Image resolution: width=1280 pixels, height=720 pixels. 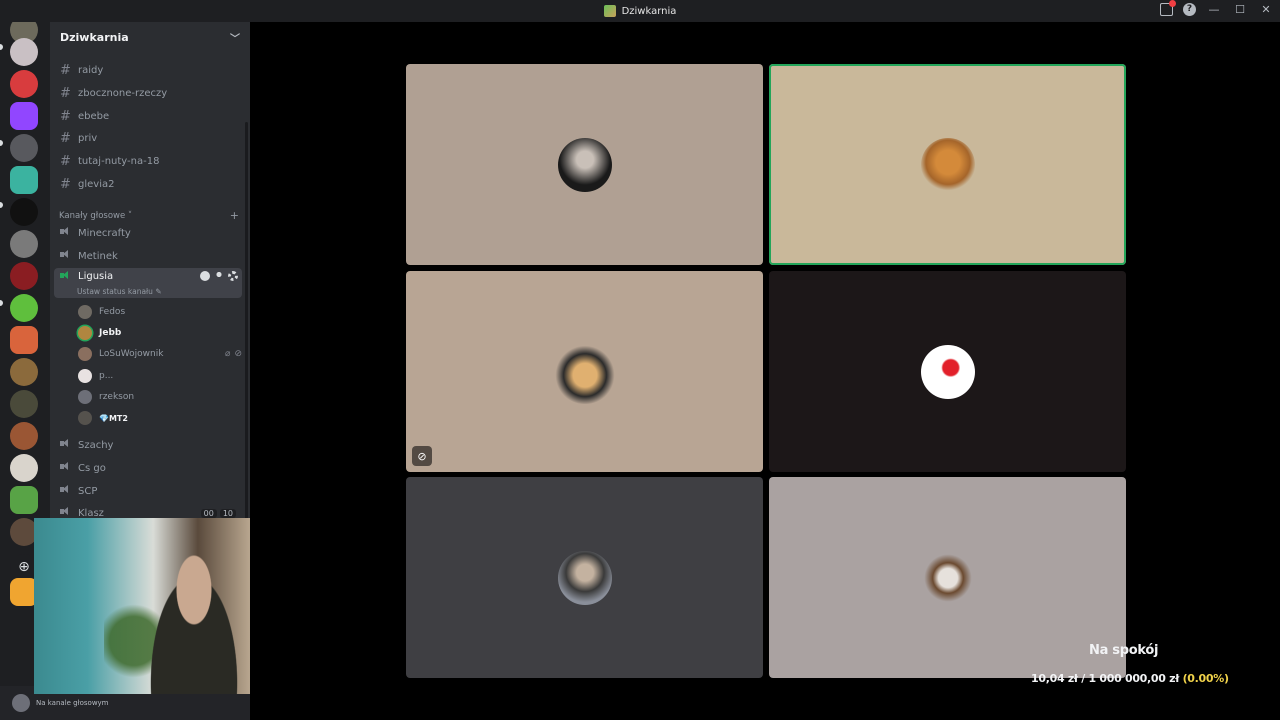 I want to click on channel-name: Ligusia, so click(x=96, y=276).